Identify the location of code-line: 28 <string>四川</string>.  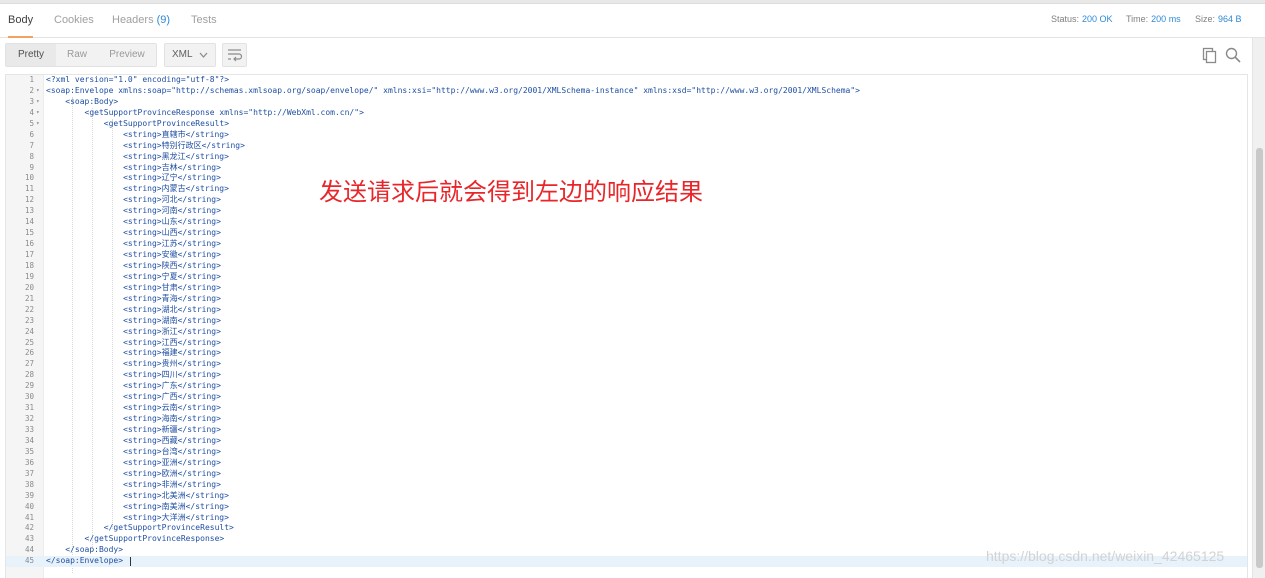
(626, 375).